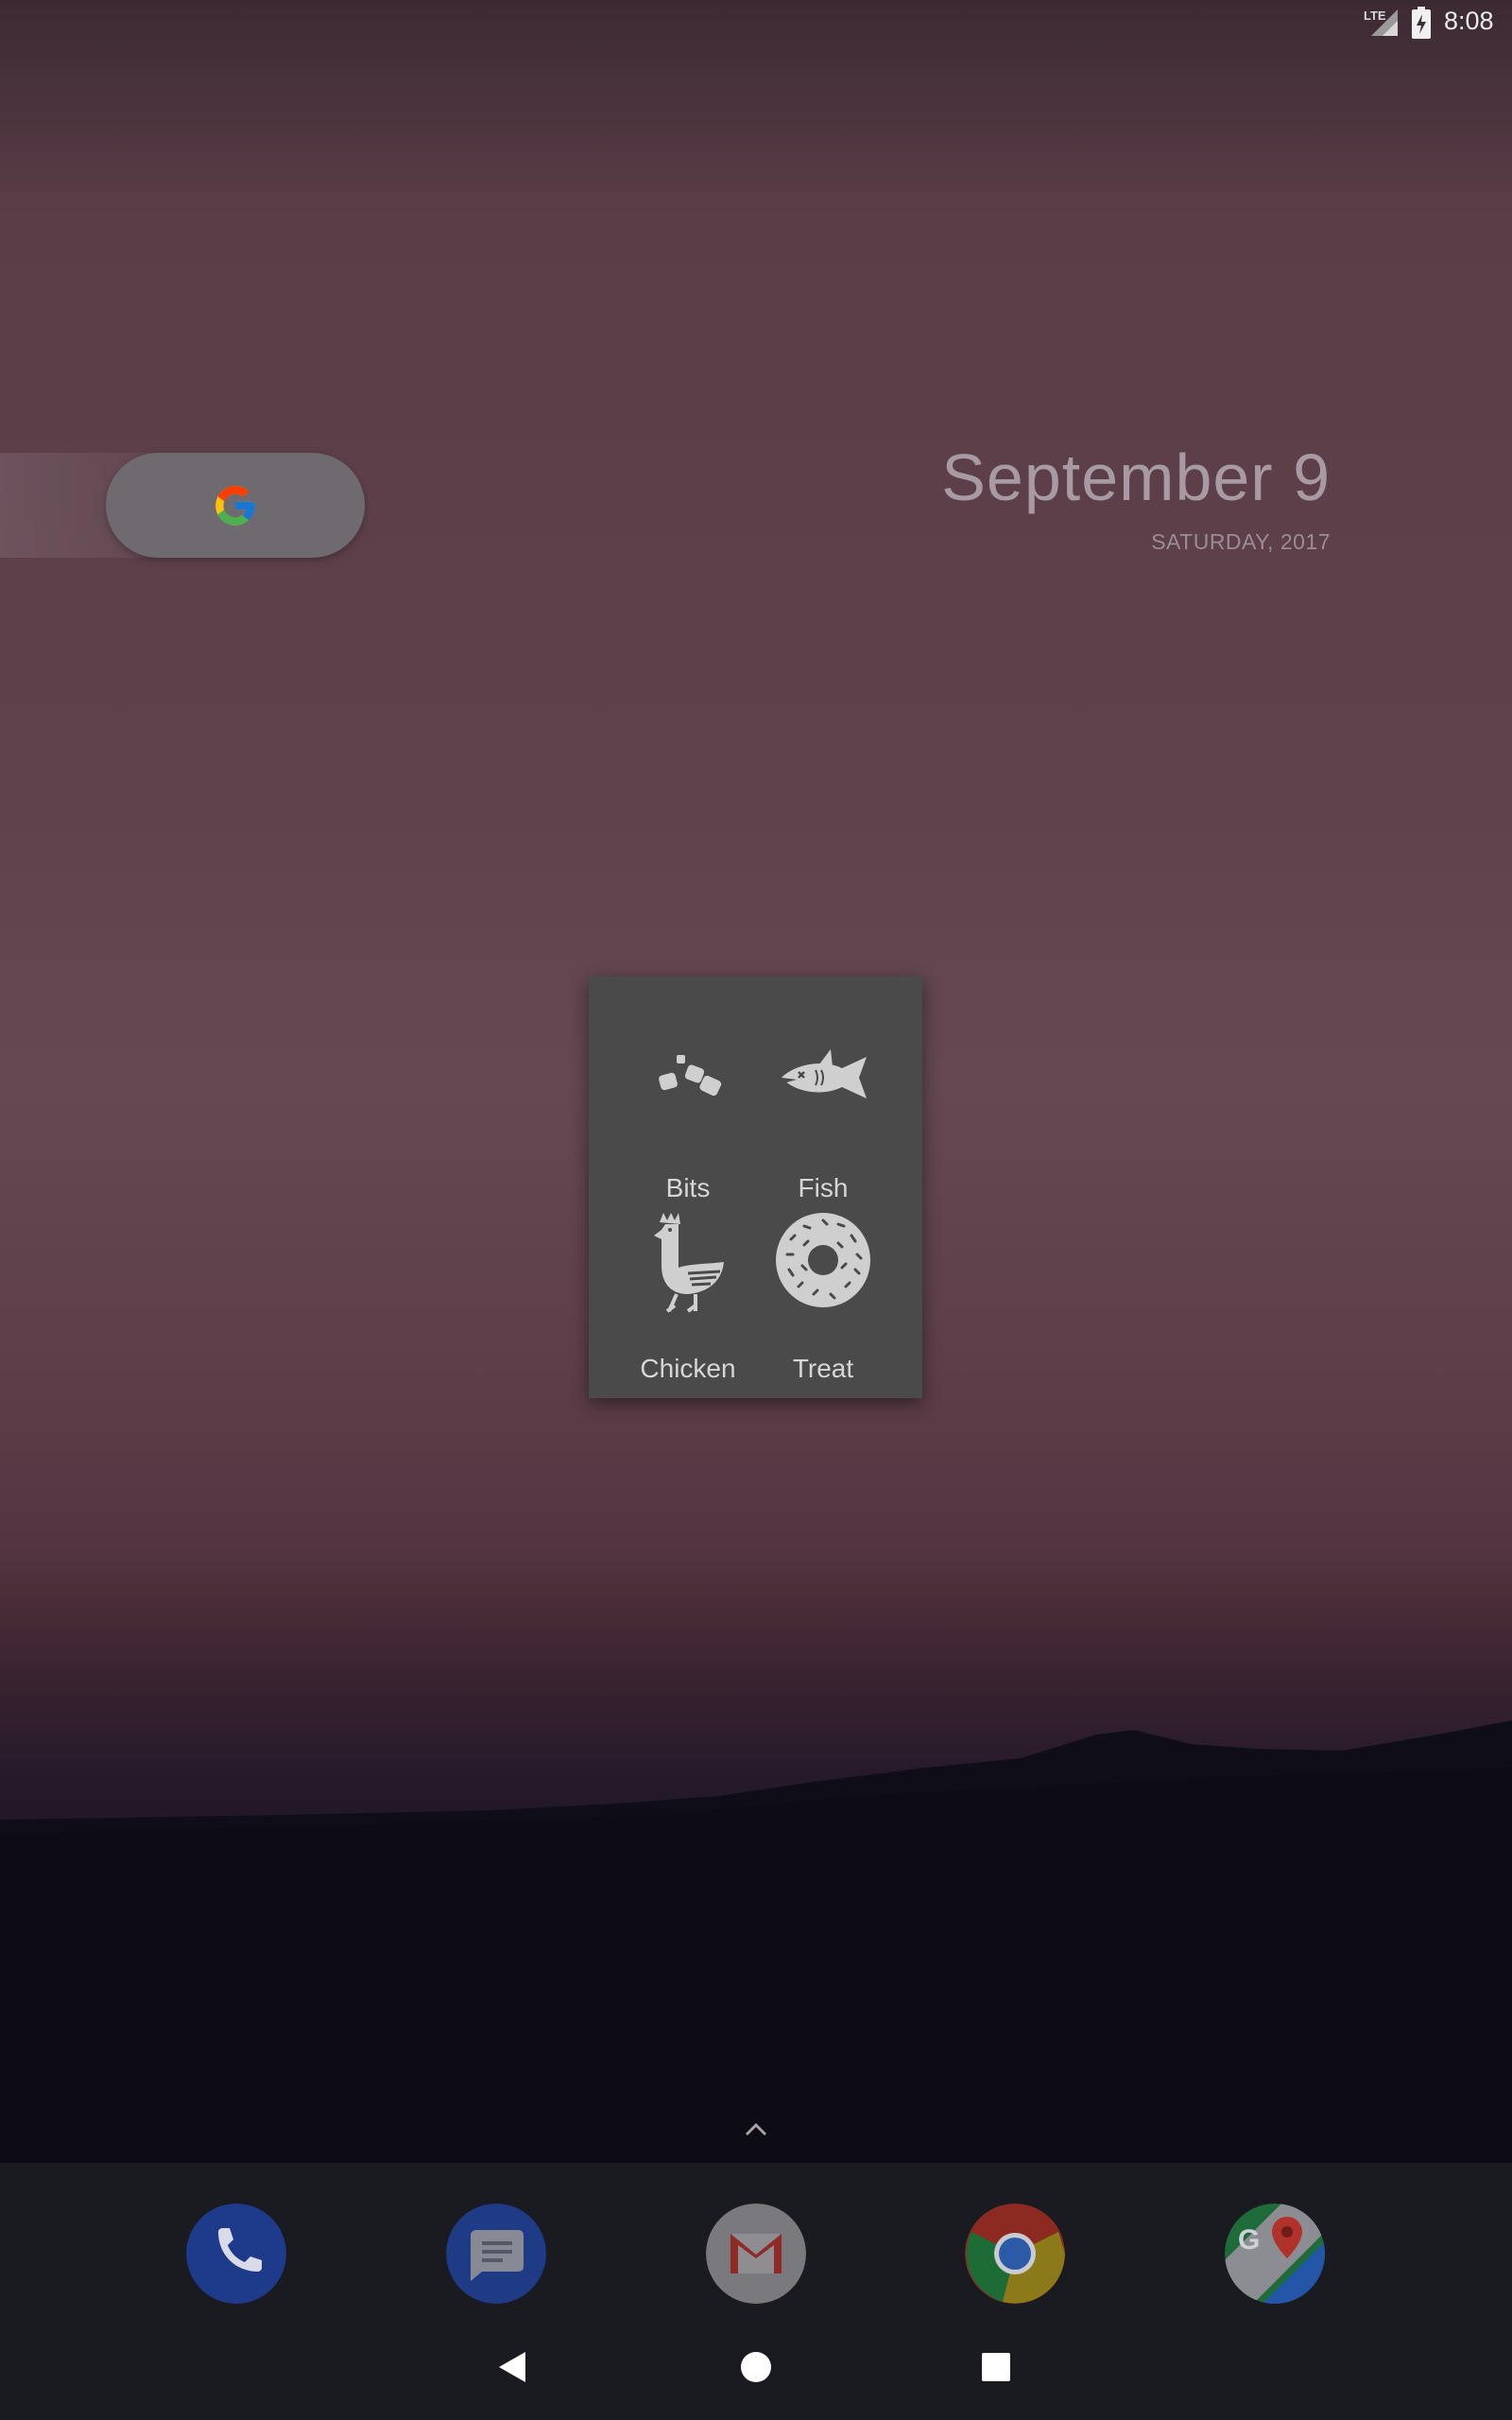 This screenshot has width=1512, height=2420. I want to click on recents-icon, so click(996, 2367).